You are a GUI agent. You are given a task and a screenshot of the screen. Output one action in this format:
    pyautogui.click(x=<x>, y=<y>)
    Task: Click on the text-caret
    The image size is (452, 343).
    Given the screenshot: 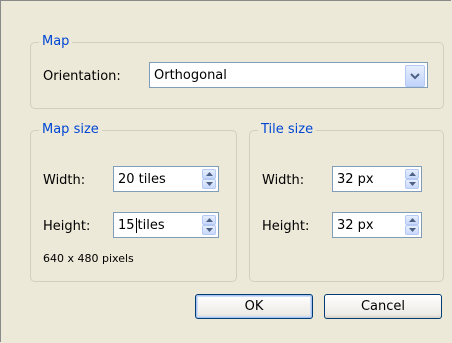 What is the action you would take?
    pyautogui.click(x=136, y=225)
    